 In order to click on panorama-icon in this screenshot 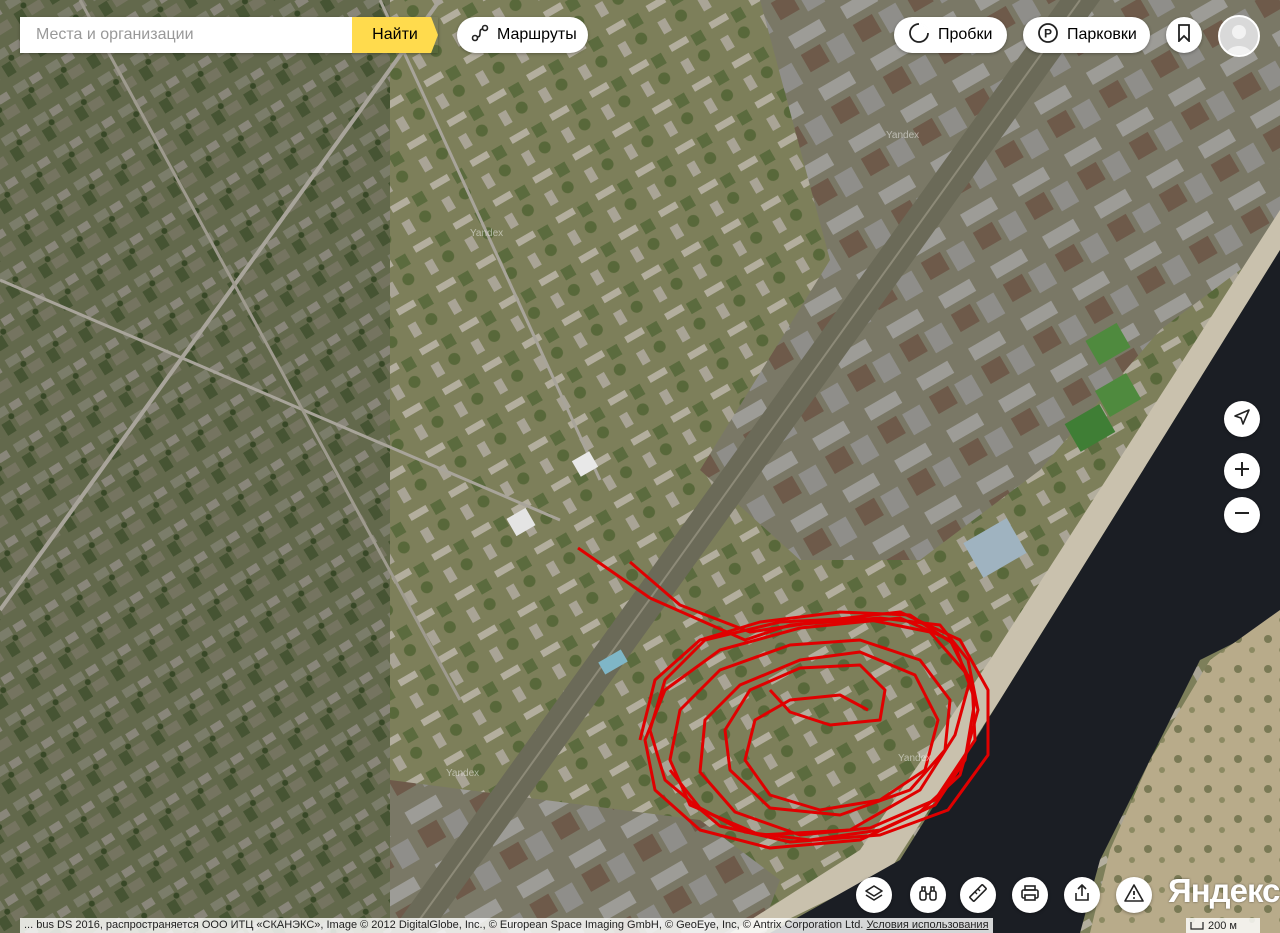, I will do `click(928, 895)`.